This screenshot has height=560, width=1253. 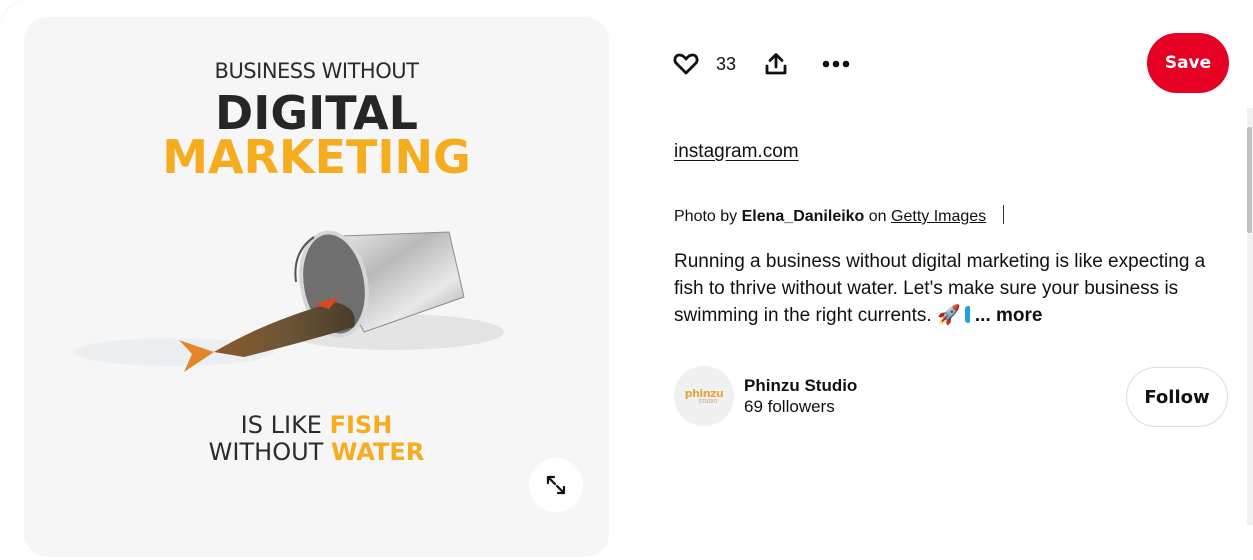 What do you see at coordinates (736, 152) in the screenshot?
I see `source-link: instagram.com` at bounding box center [736, 152].